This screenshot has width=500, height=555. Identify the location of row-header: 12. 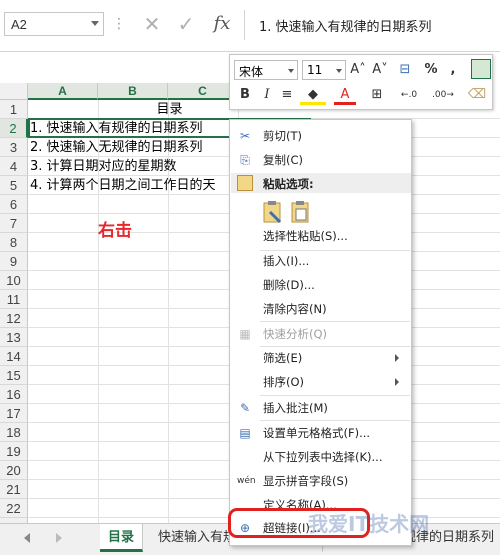
(14, 318).